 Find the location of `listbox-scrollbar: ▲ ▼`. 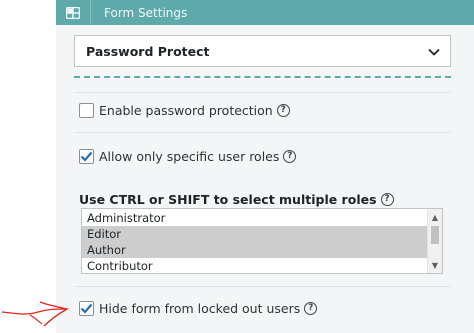

listbox-scrollbar: ▲ ▼ is located at coordinates (434, 241).